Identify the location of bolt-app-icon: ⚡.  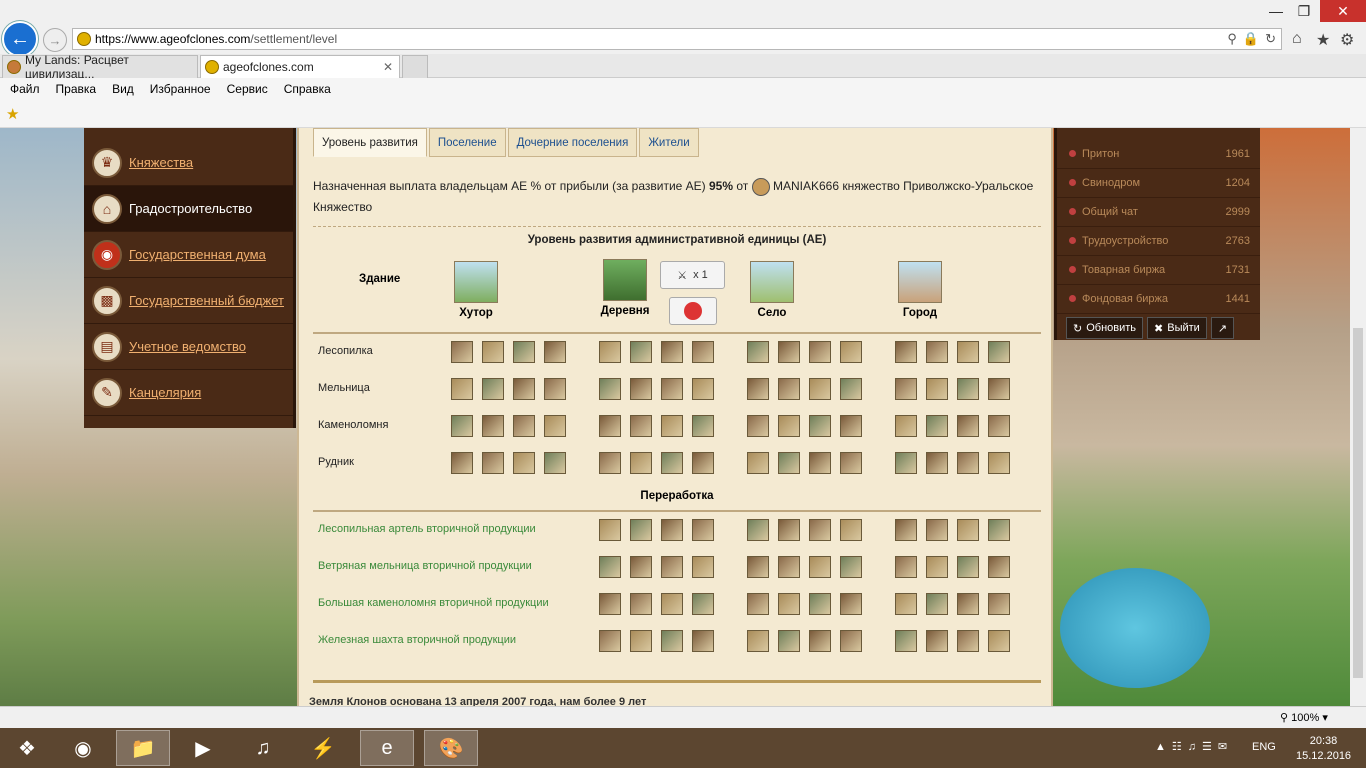
(323, 748).